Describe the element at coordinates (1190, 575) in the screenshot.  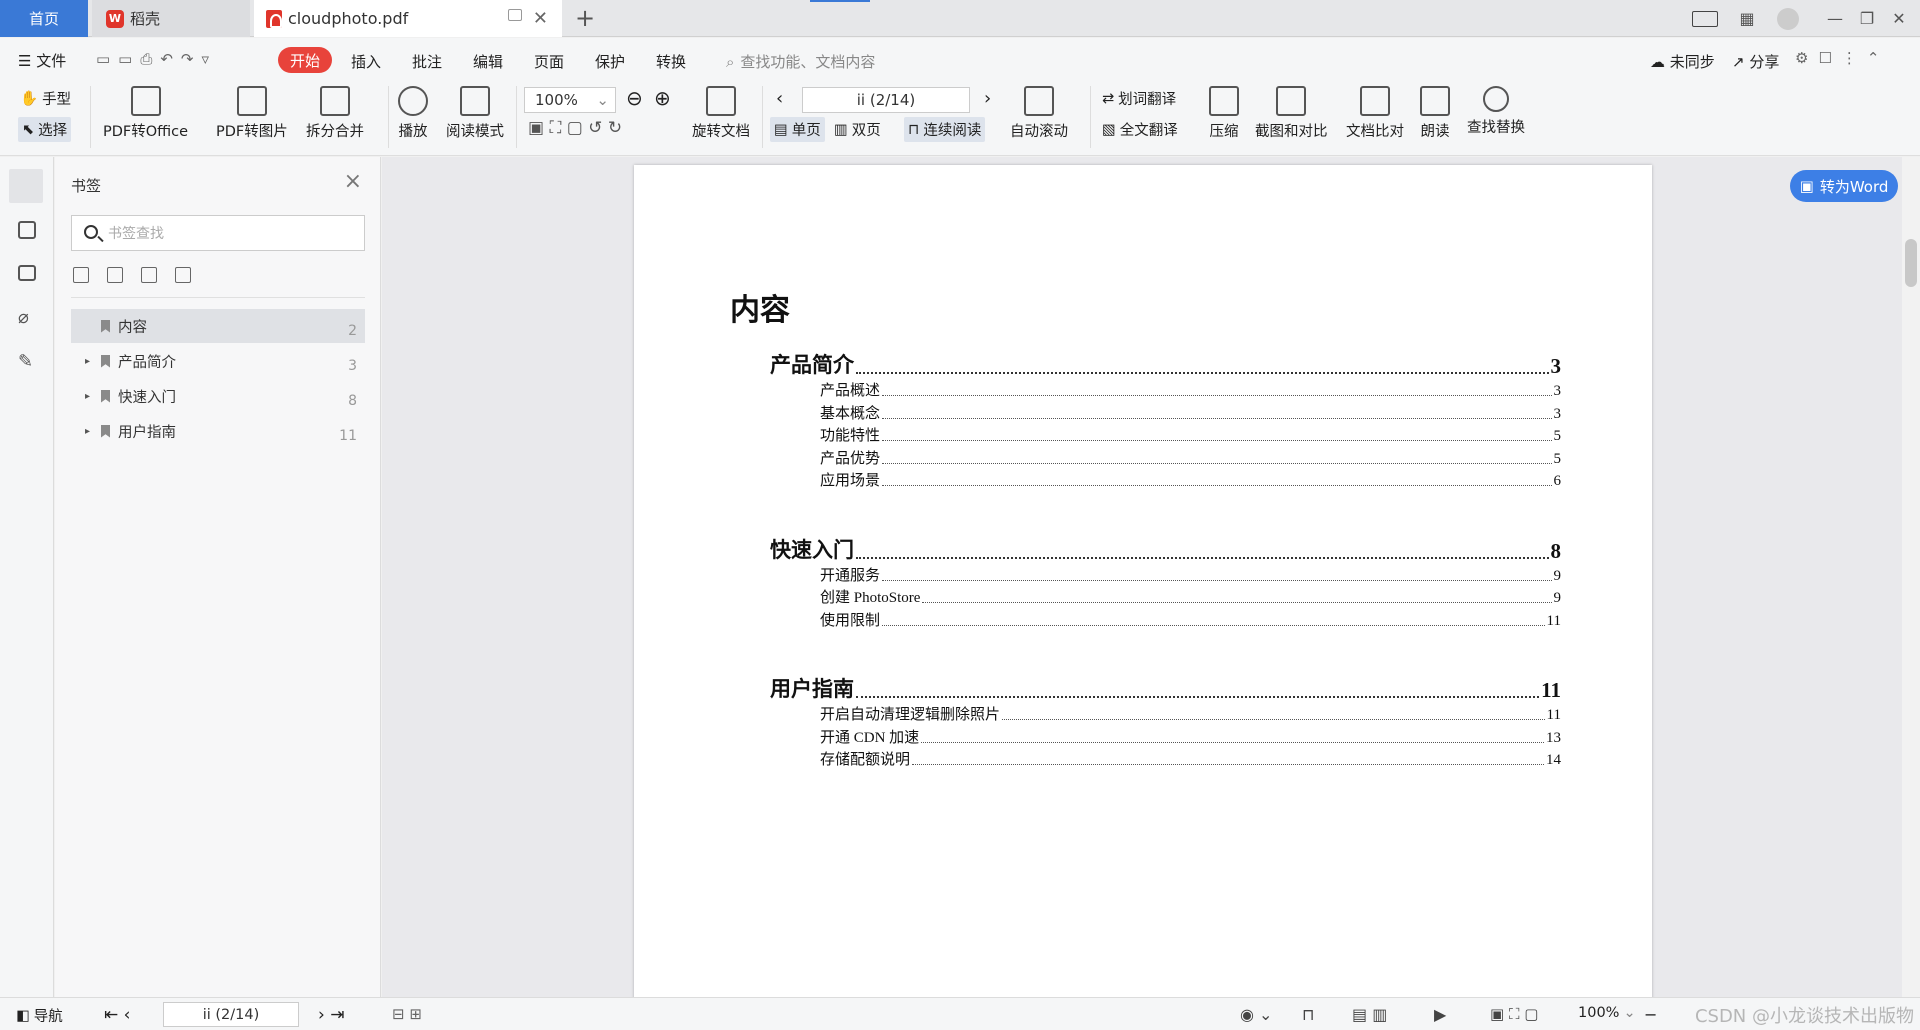
I see `toc-entry: 开通服务 9` at that location.